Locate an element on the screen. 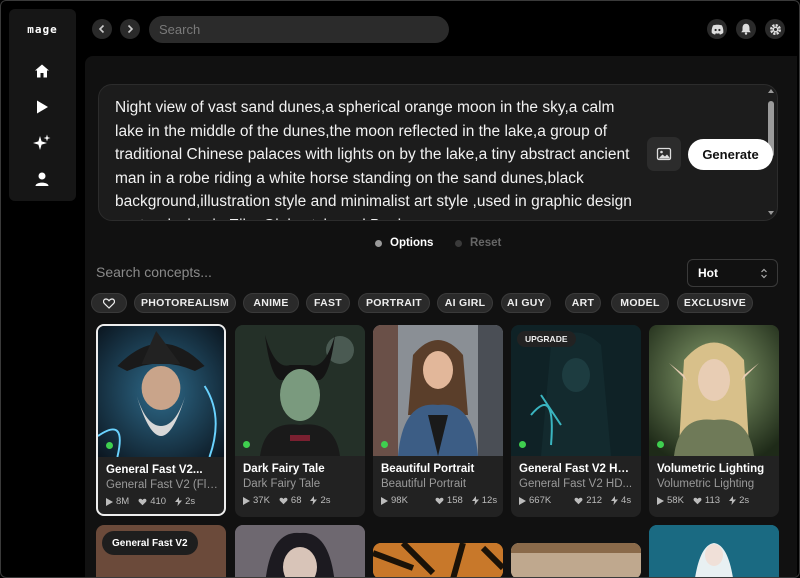 The width and height of the screenshot is (800, 578). upgrade-badge: UPGRADE is located at coordinates (546, 339).